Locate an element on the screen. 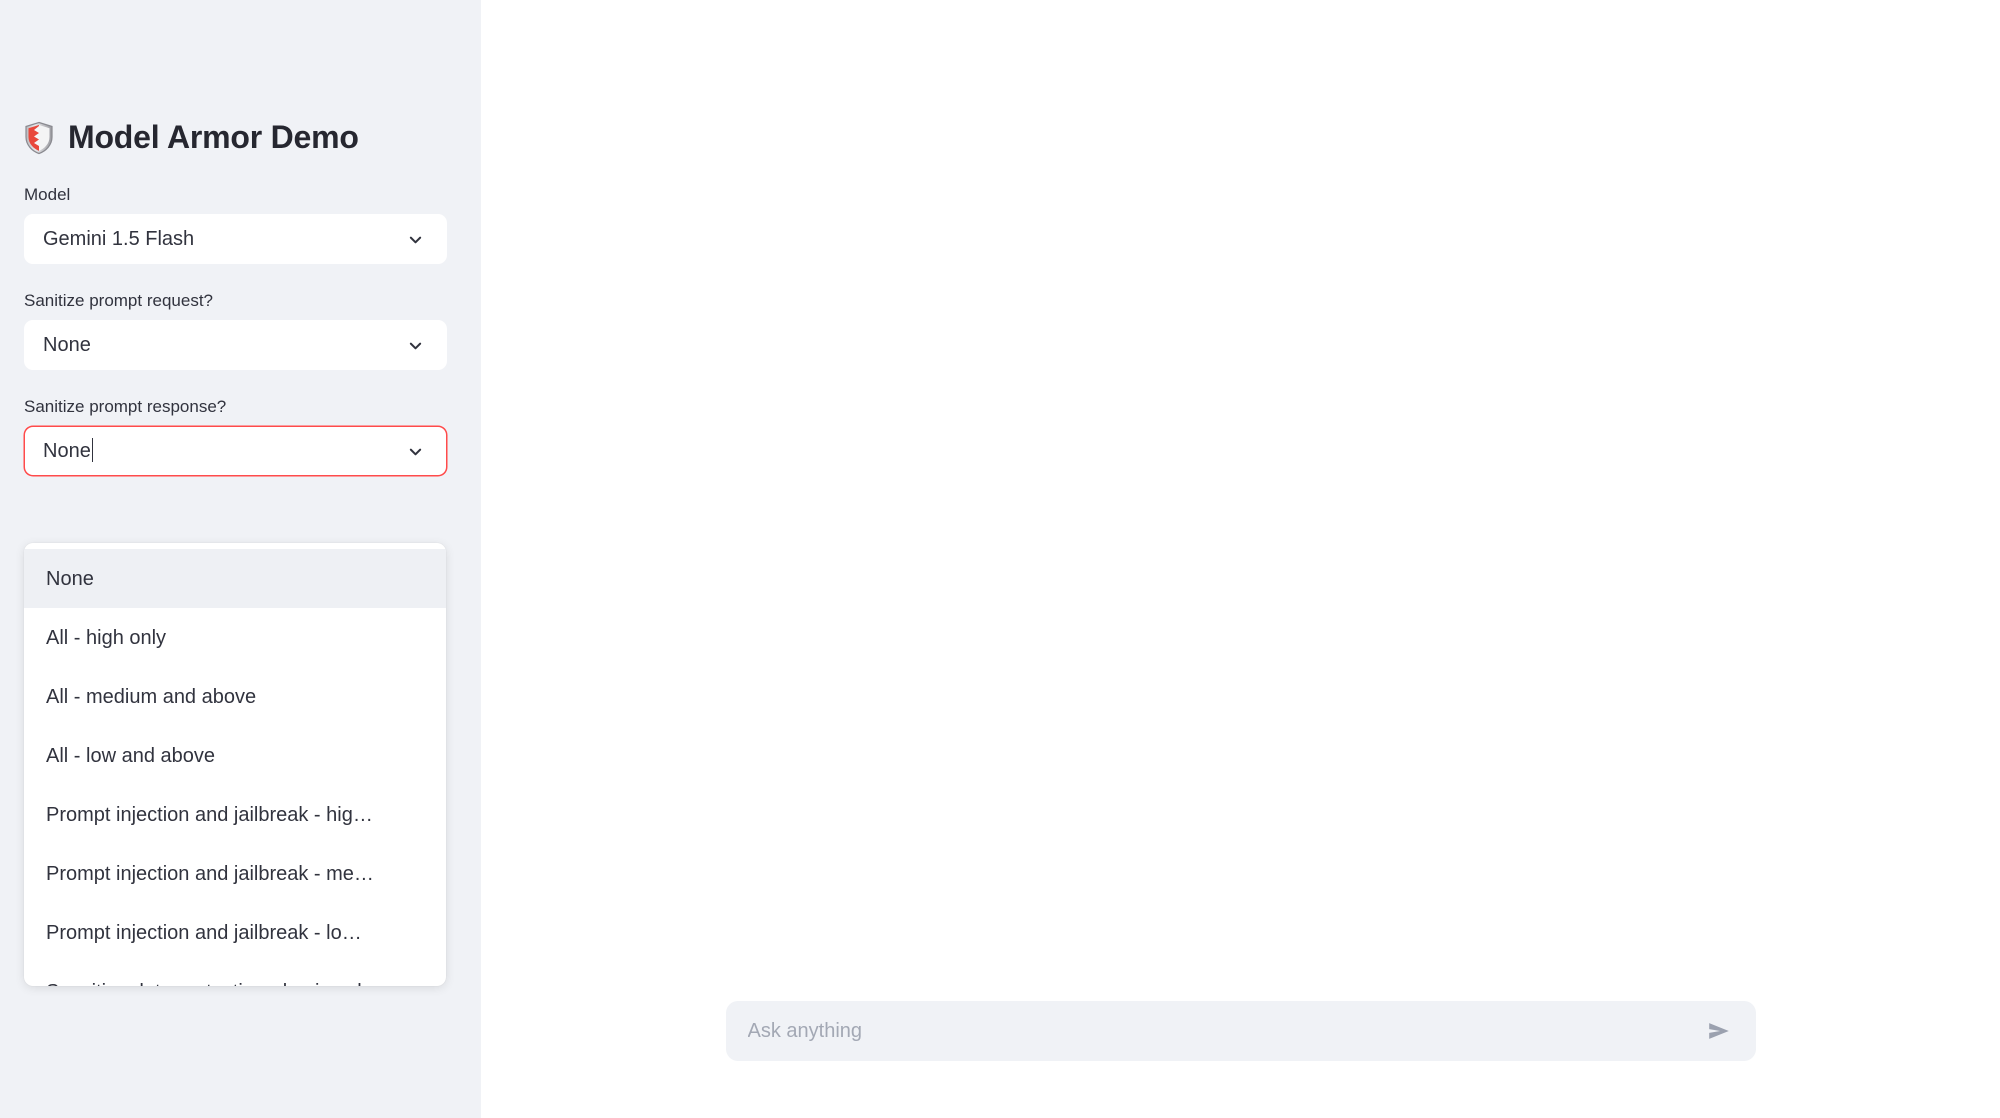  field-sanitize-response: Sanitize prompt response? None is located at coordinates (240, 436).